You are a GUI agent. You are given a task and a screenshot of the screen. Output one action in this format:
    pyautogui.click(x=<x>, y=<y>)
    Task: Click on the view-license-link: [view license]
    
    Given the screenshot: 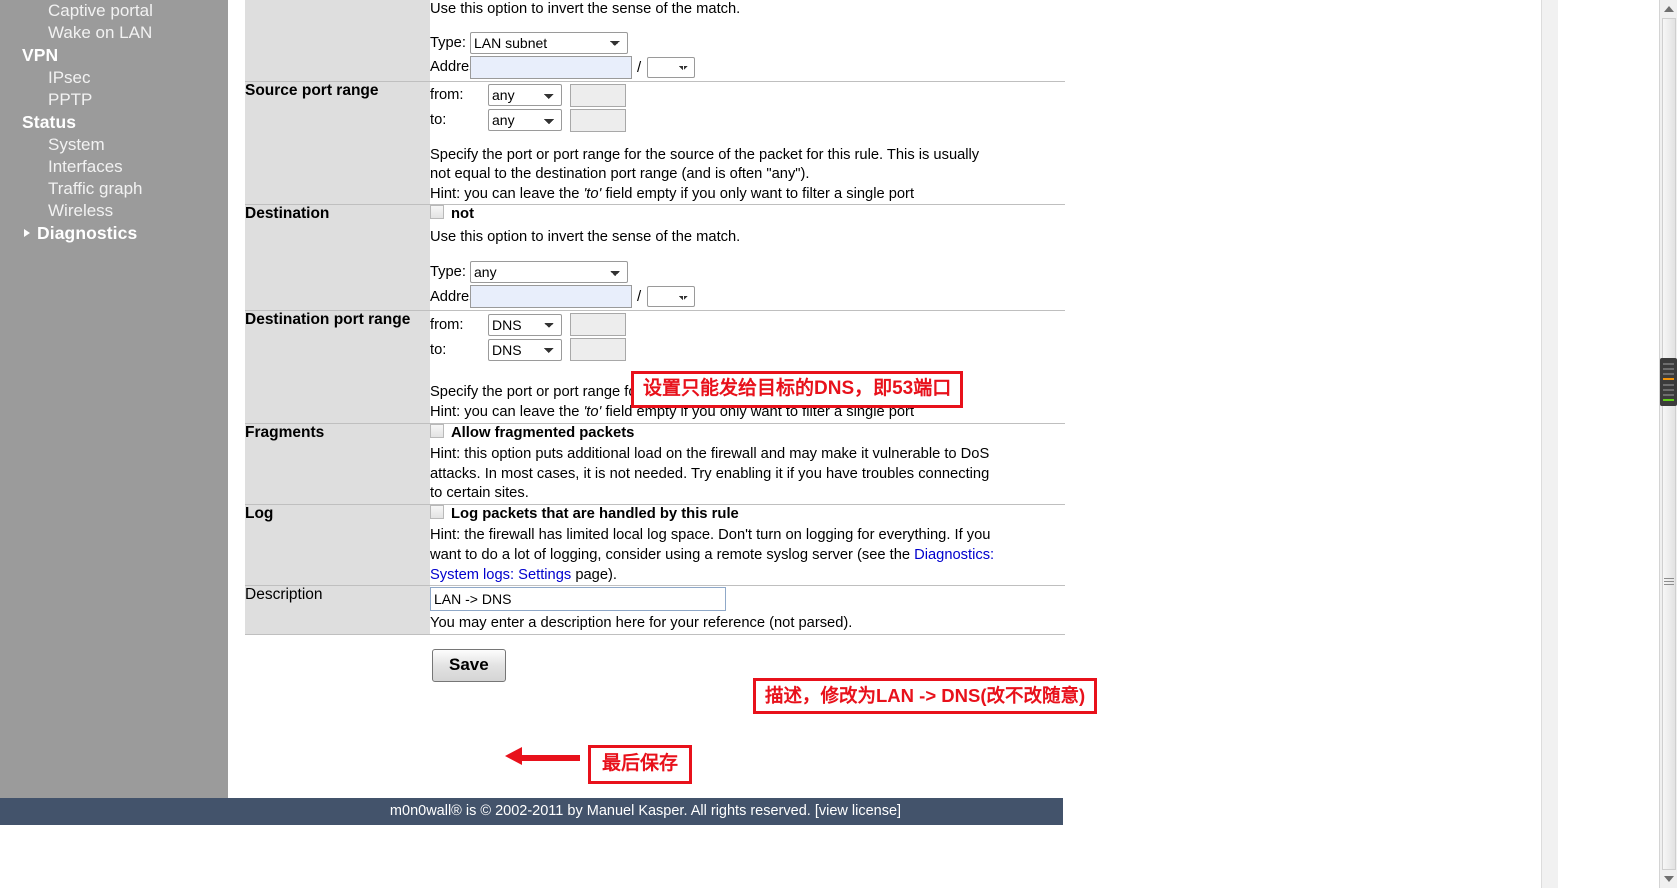 What is the action you would take?
    pyautogui.click(x=858, y=811)
    